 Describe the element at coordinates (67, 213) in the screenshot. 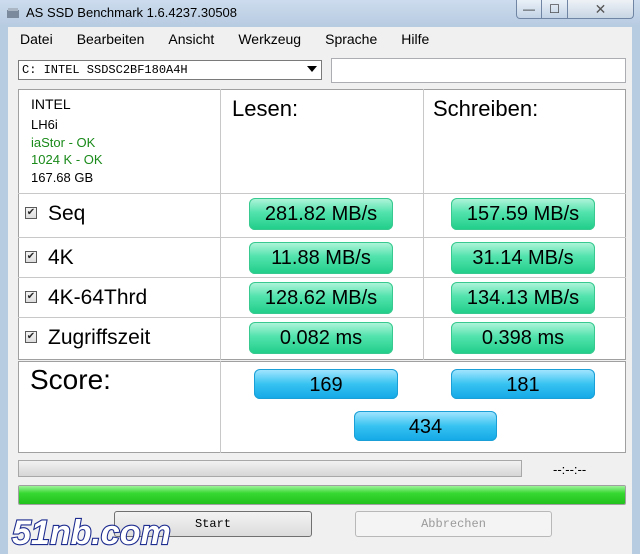

I see `row-label-seq: Seq` at that location.